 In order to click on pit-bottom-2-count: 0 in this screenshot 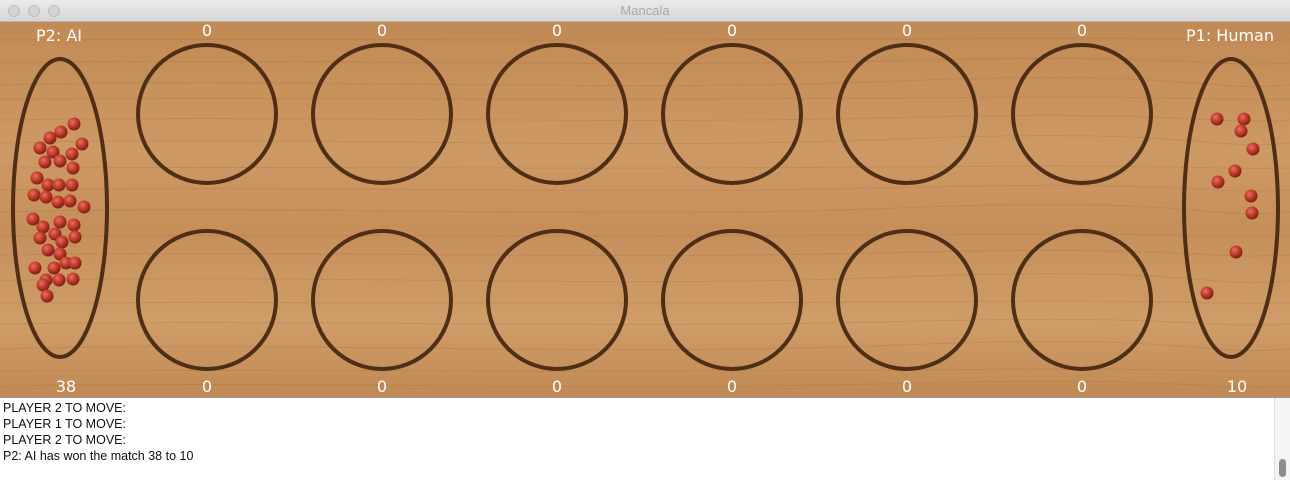, I will do `click(382, 386)`.